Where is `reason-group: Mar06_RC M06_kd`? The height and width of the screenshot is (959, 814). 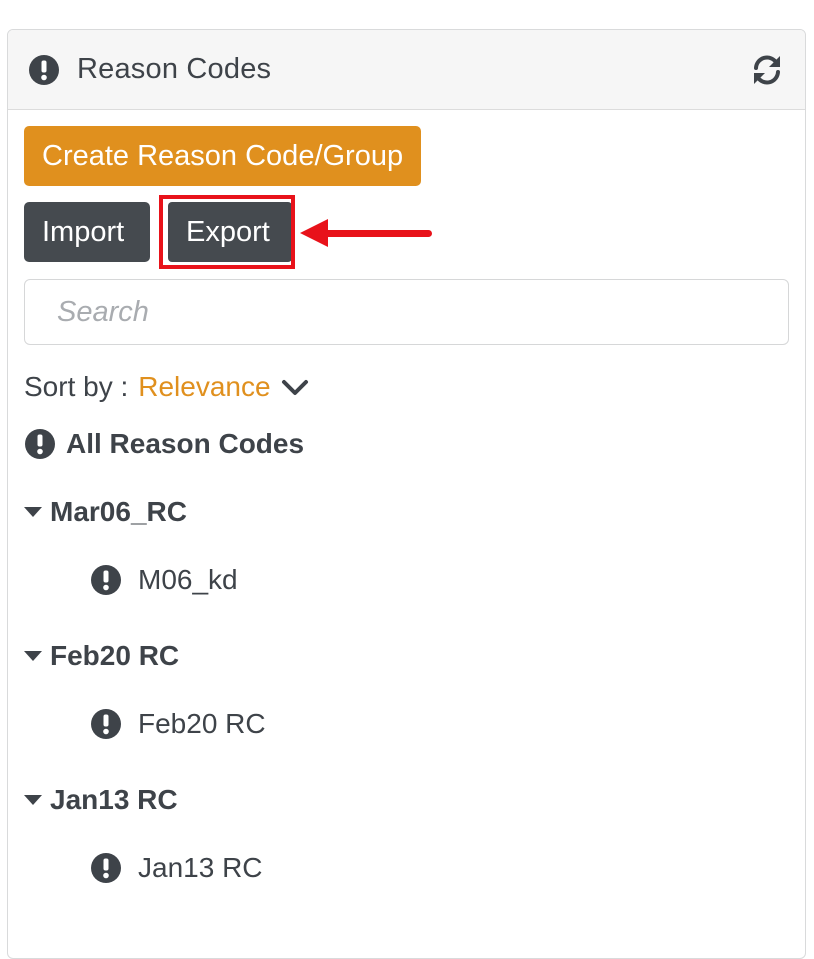 reason-group: Mar06_RC M06_kd is located at coordinates (406, 546).